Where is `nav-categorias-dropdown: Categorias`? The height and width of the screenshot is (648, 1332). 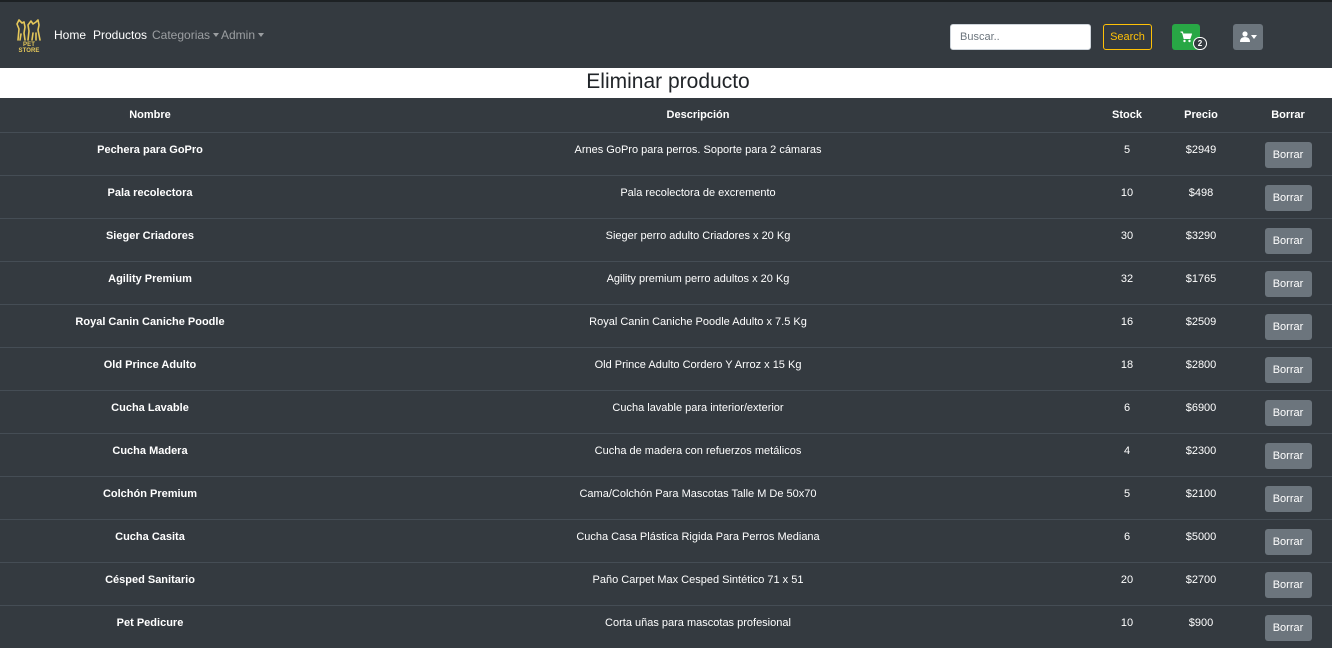
nav-categorias-dropdown: Categorias is located at coordinates (186, 35).